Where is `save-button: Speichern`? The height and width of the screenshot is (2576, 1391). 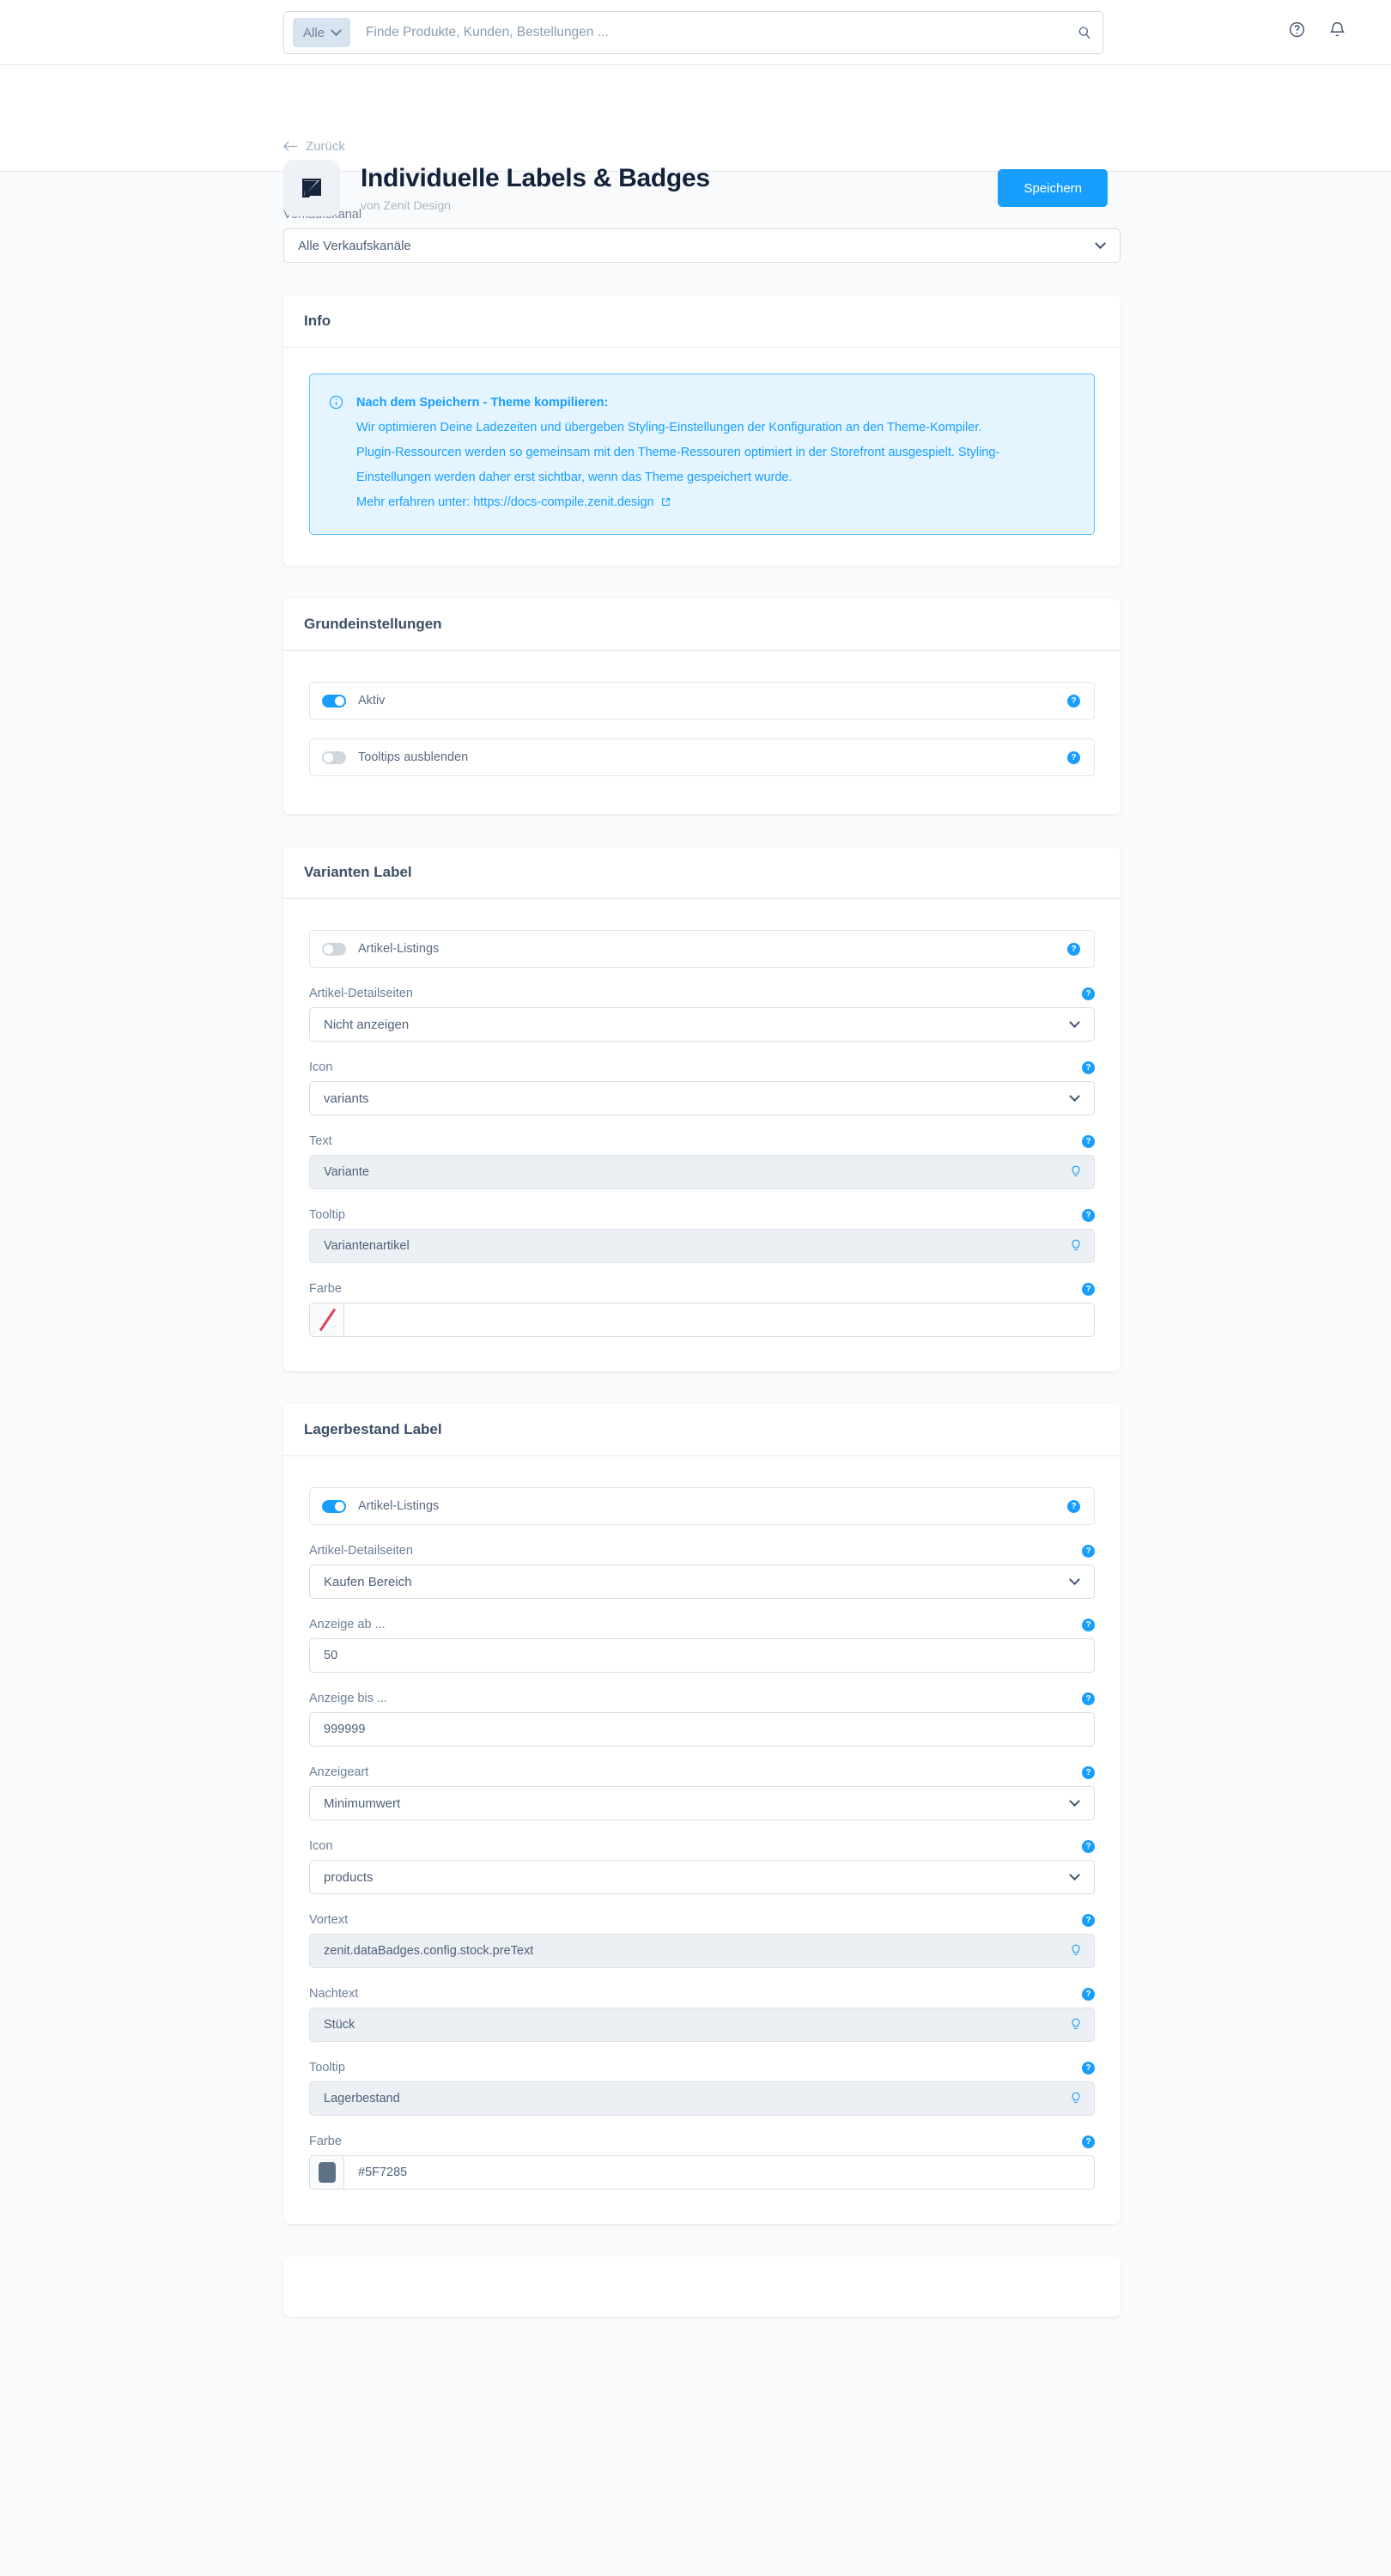 save-button: Speichern is located at coordinates (1053, 188).